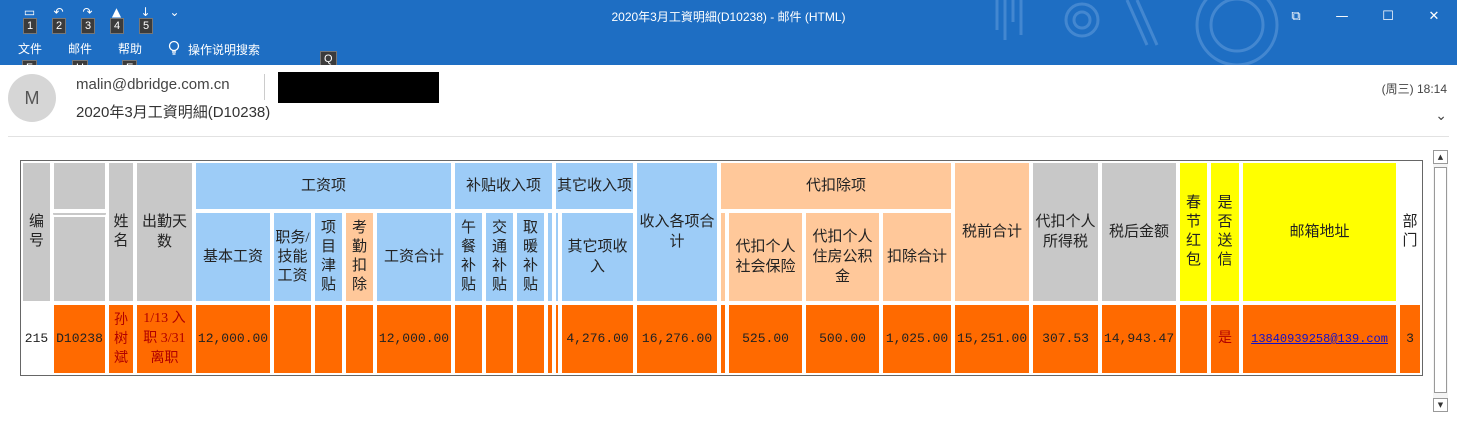 This screenshot has width=1457, height=425. I want to click on scroll-thumb, so click(1440, 280).